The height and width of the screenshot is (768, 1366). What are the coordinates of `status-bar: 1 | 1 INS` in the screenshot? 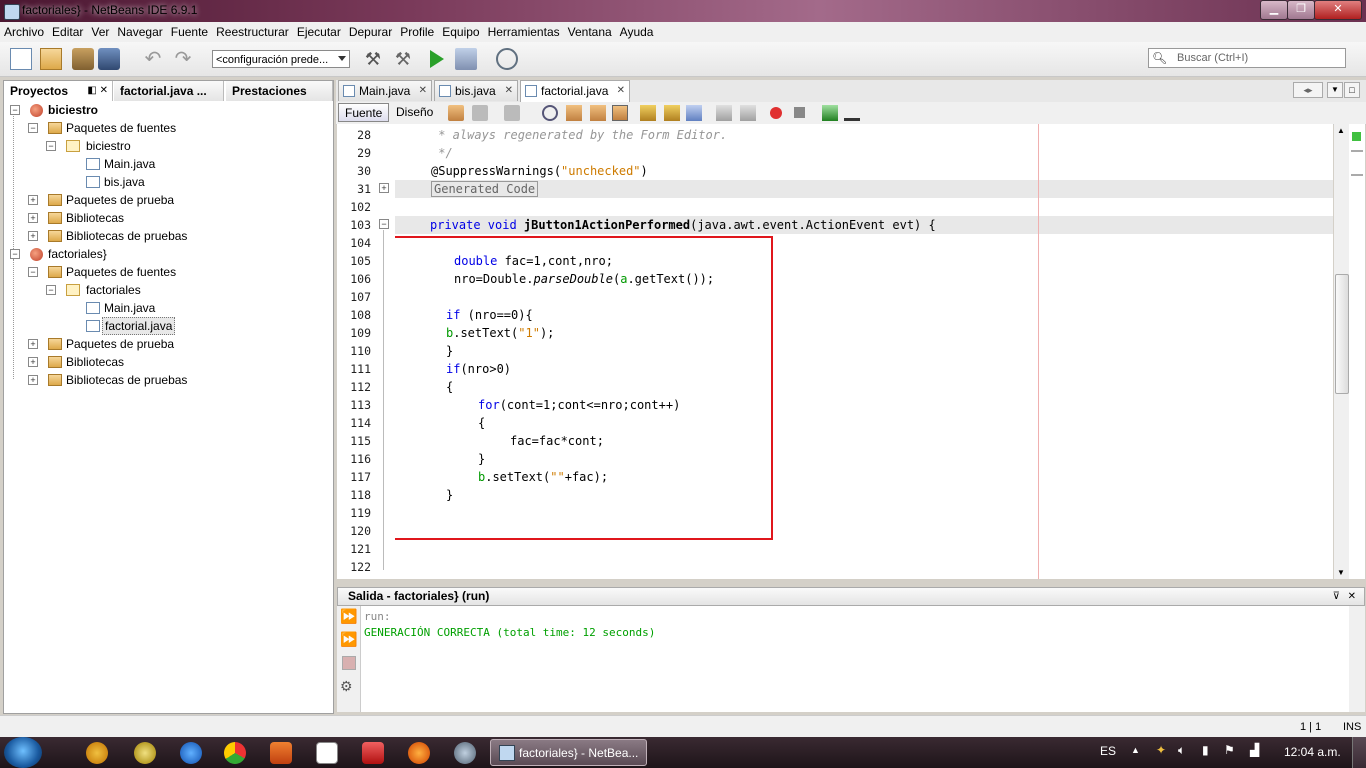 It's located at (683, 726).